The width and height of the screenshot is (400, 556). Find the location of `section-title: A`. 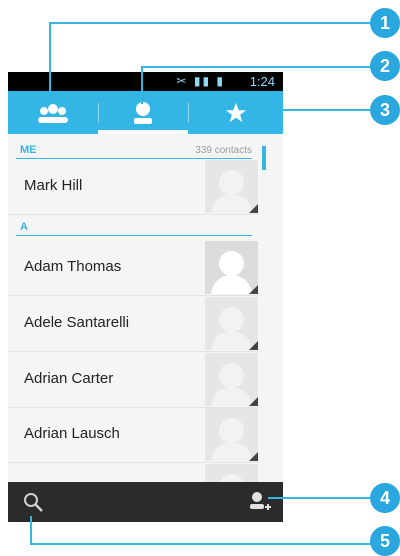

section-title: A is located at coordinates (24, 227).